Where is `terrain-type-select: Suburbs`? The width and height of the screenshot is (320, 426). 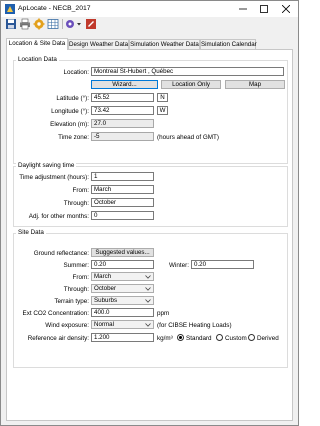
terrain-type-select: Suburbs is located at coordinates (122, 300).